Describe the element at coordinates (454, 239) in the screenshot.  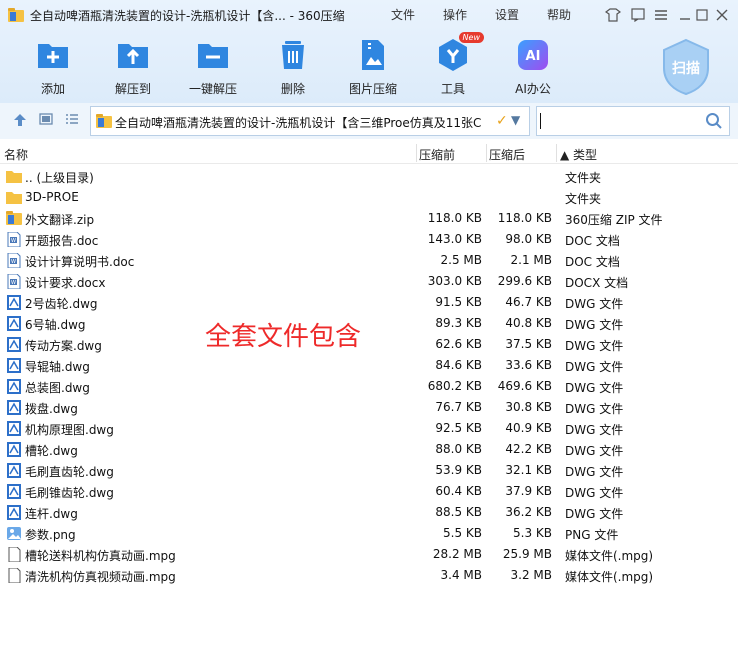
I see `file-size-before: 143.0 KB` at that location.